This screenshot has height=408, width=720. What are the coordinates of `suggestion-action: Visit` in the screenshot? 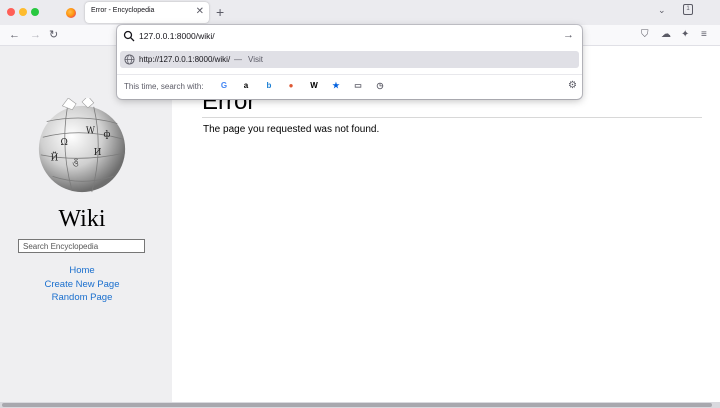 It's located at (255, 59).